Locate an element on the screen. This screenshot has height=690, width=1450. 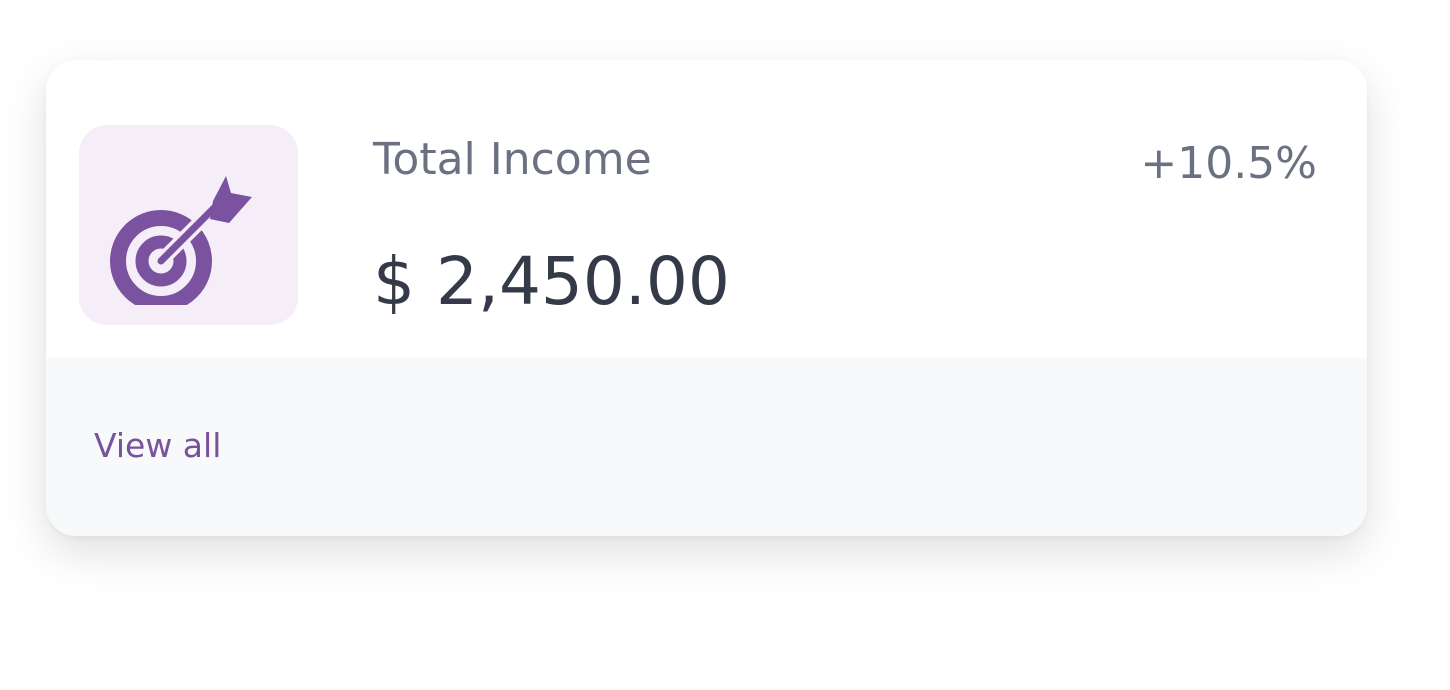
view-all-link: View all is located at coordinates (157, 446).